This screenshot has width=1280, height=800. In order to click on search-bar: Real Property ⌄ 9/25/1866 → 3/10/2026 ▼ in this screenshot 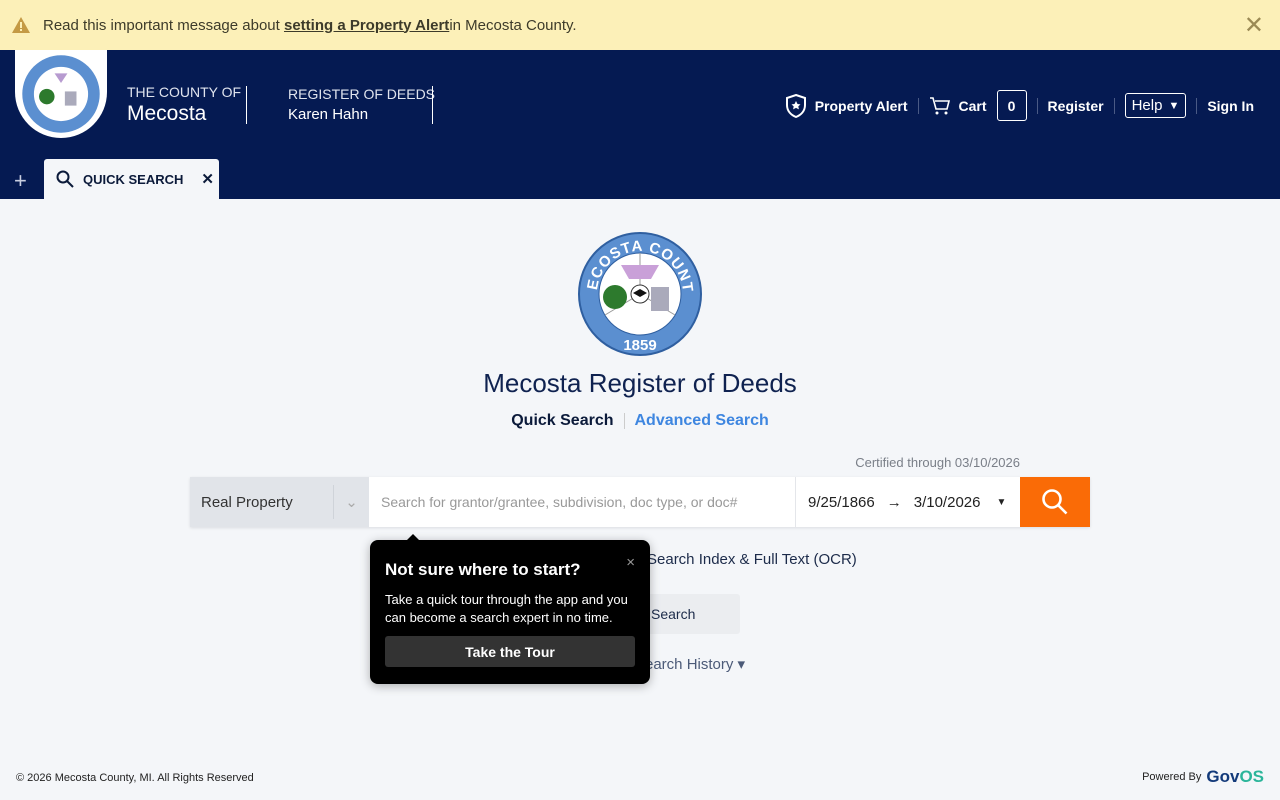, I will do `click(640, 502)`.